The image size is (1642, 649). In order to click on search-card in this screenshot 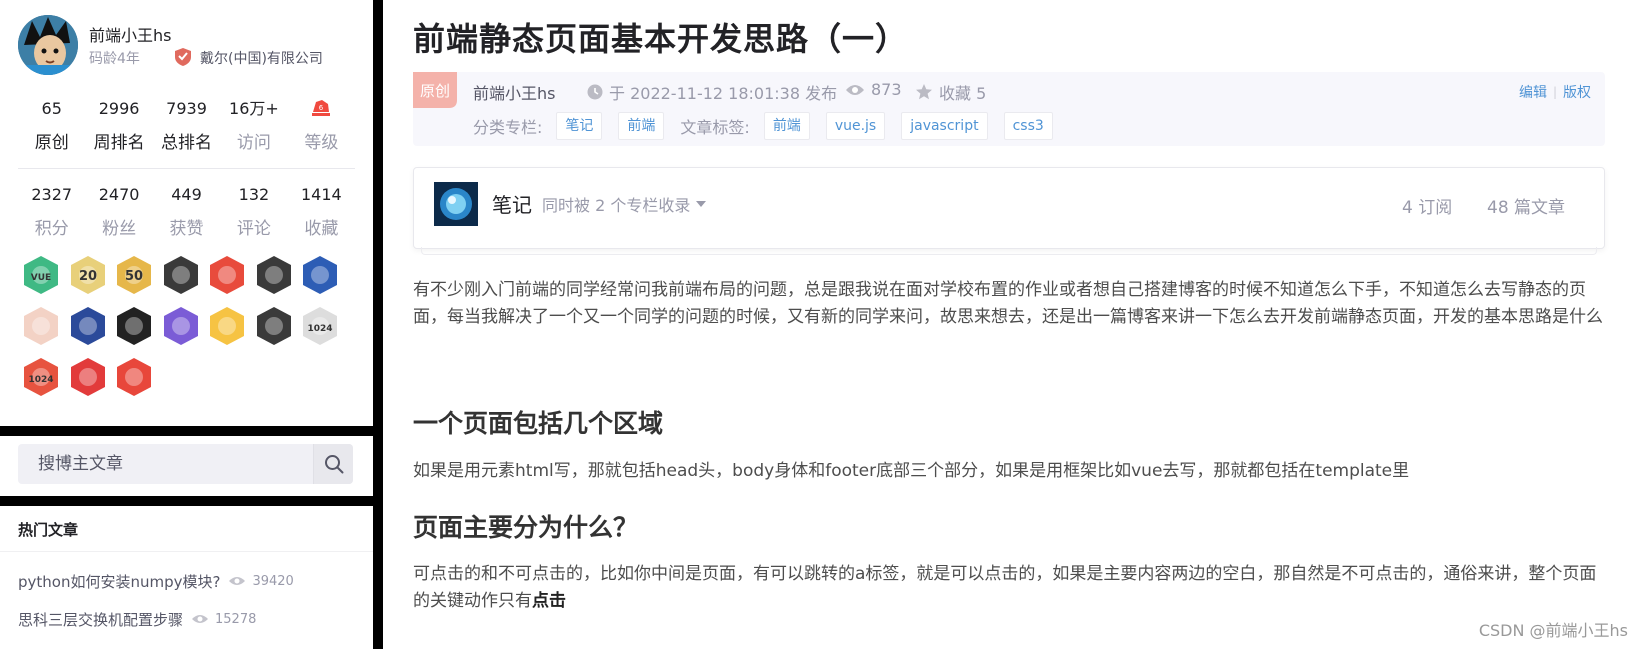, I will do `click(186, 466)`.